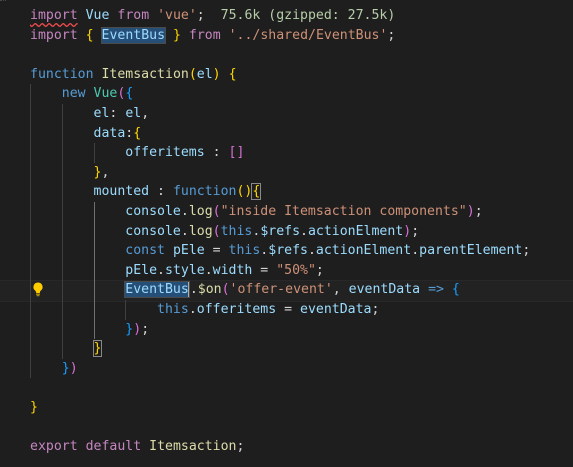  I want to click on code-text: }, so click(66, 349).